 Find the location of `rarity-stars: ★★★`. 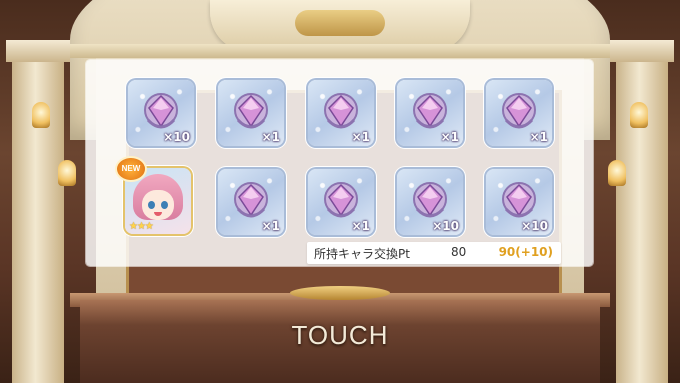

rarity-stars: ★★★ is located at coordinates (141, 226).